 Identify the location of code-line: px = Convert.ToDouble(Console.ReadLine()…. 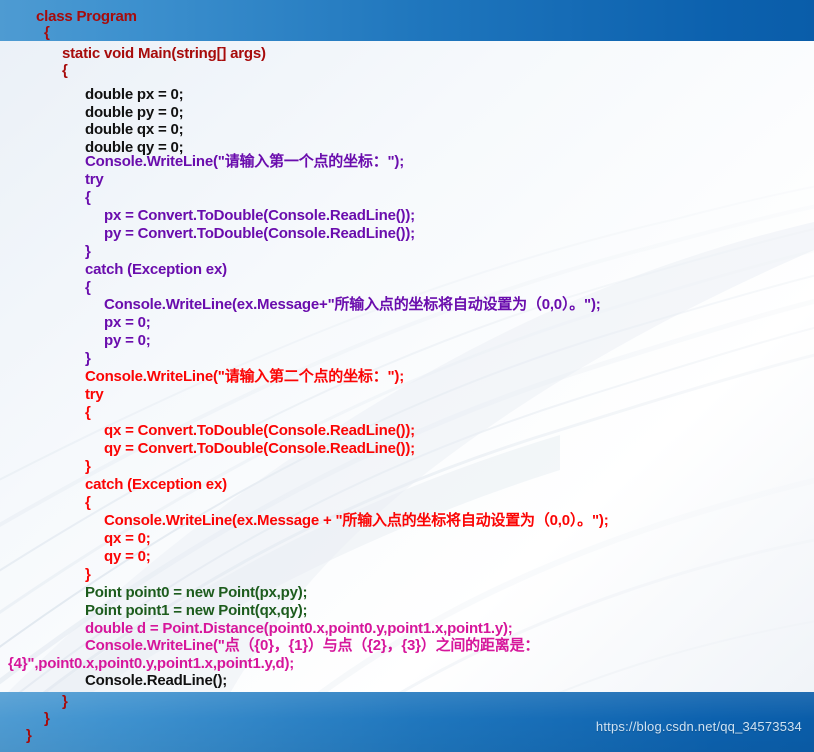
(259, 215).